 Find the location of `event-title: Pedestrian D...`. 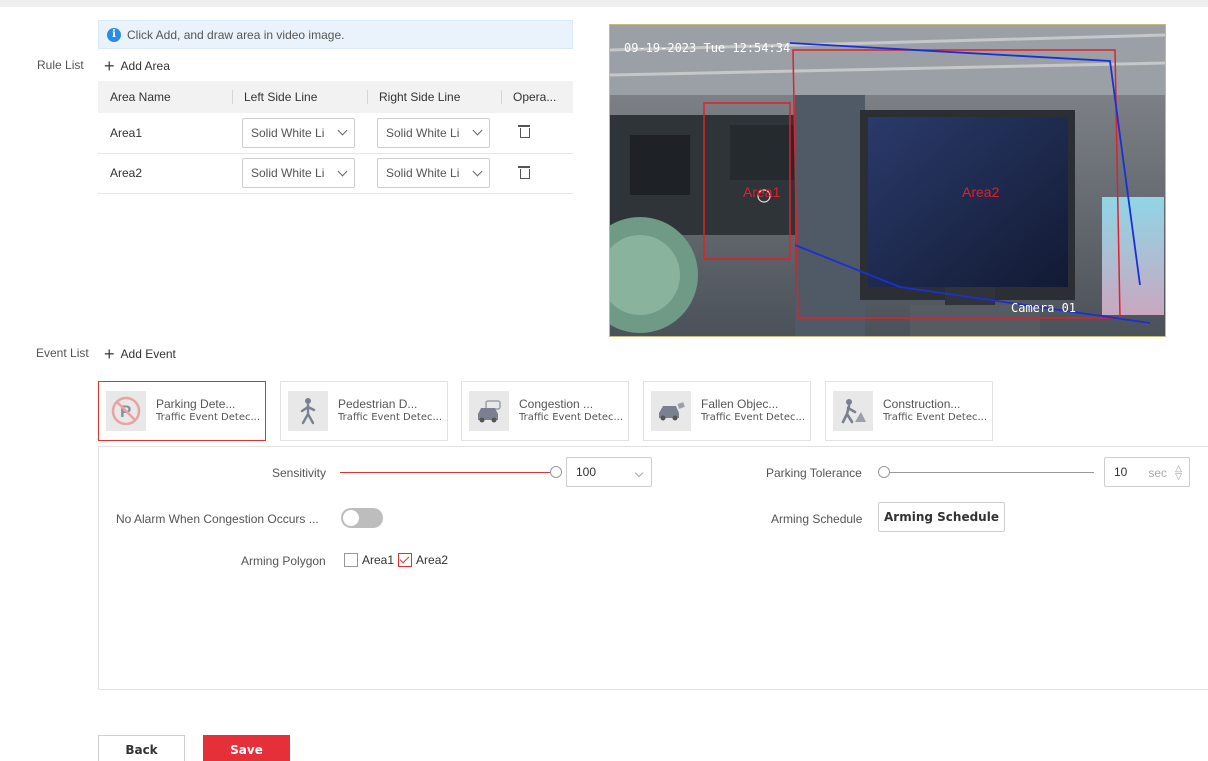

event-title: Pedestrian D... is located at coordinates (378, 404).